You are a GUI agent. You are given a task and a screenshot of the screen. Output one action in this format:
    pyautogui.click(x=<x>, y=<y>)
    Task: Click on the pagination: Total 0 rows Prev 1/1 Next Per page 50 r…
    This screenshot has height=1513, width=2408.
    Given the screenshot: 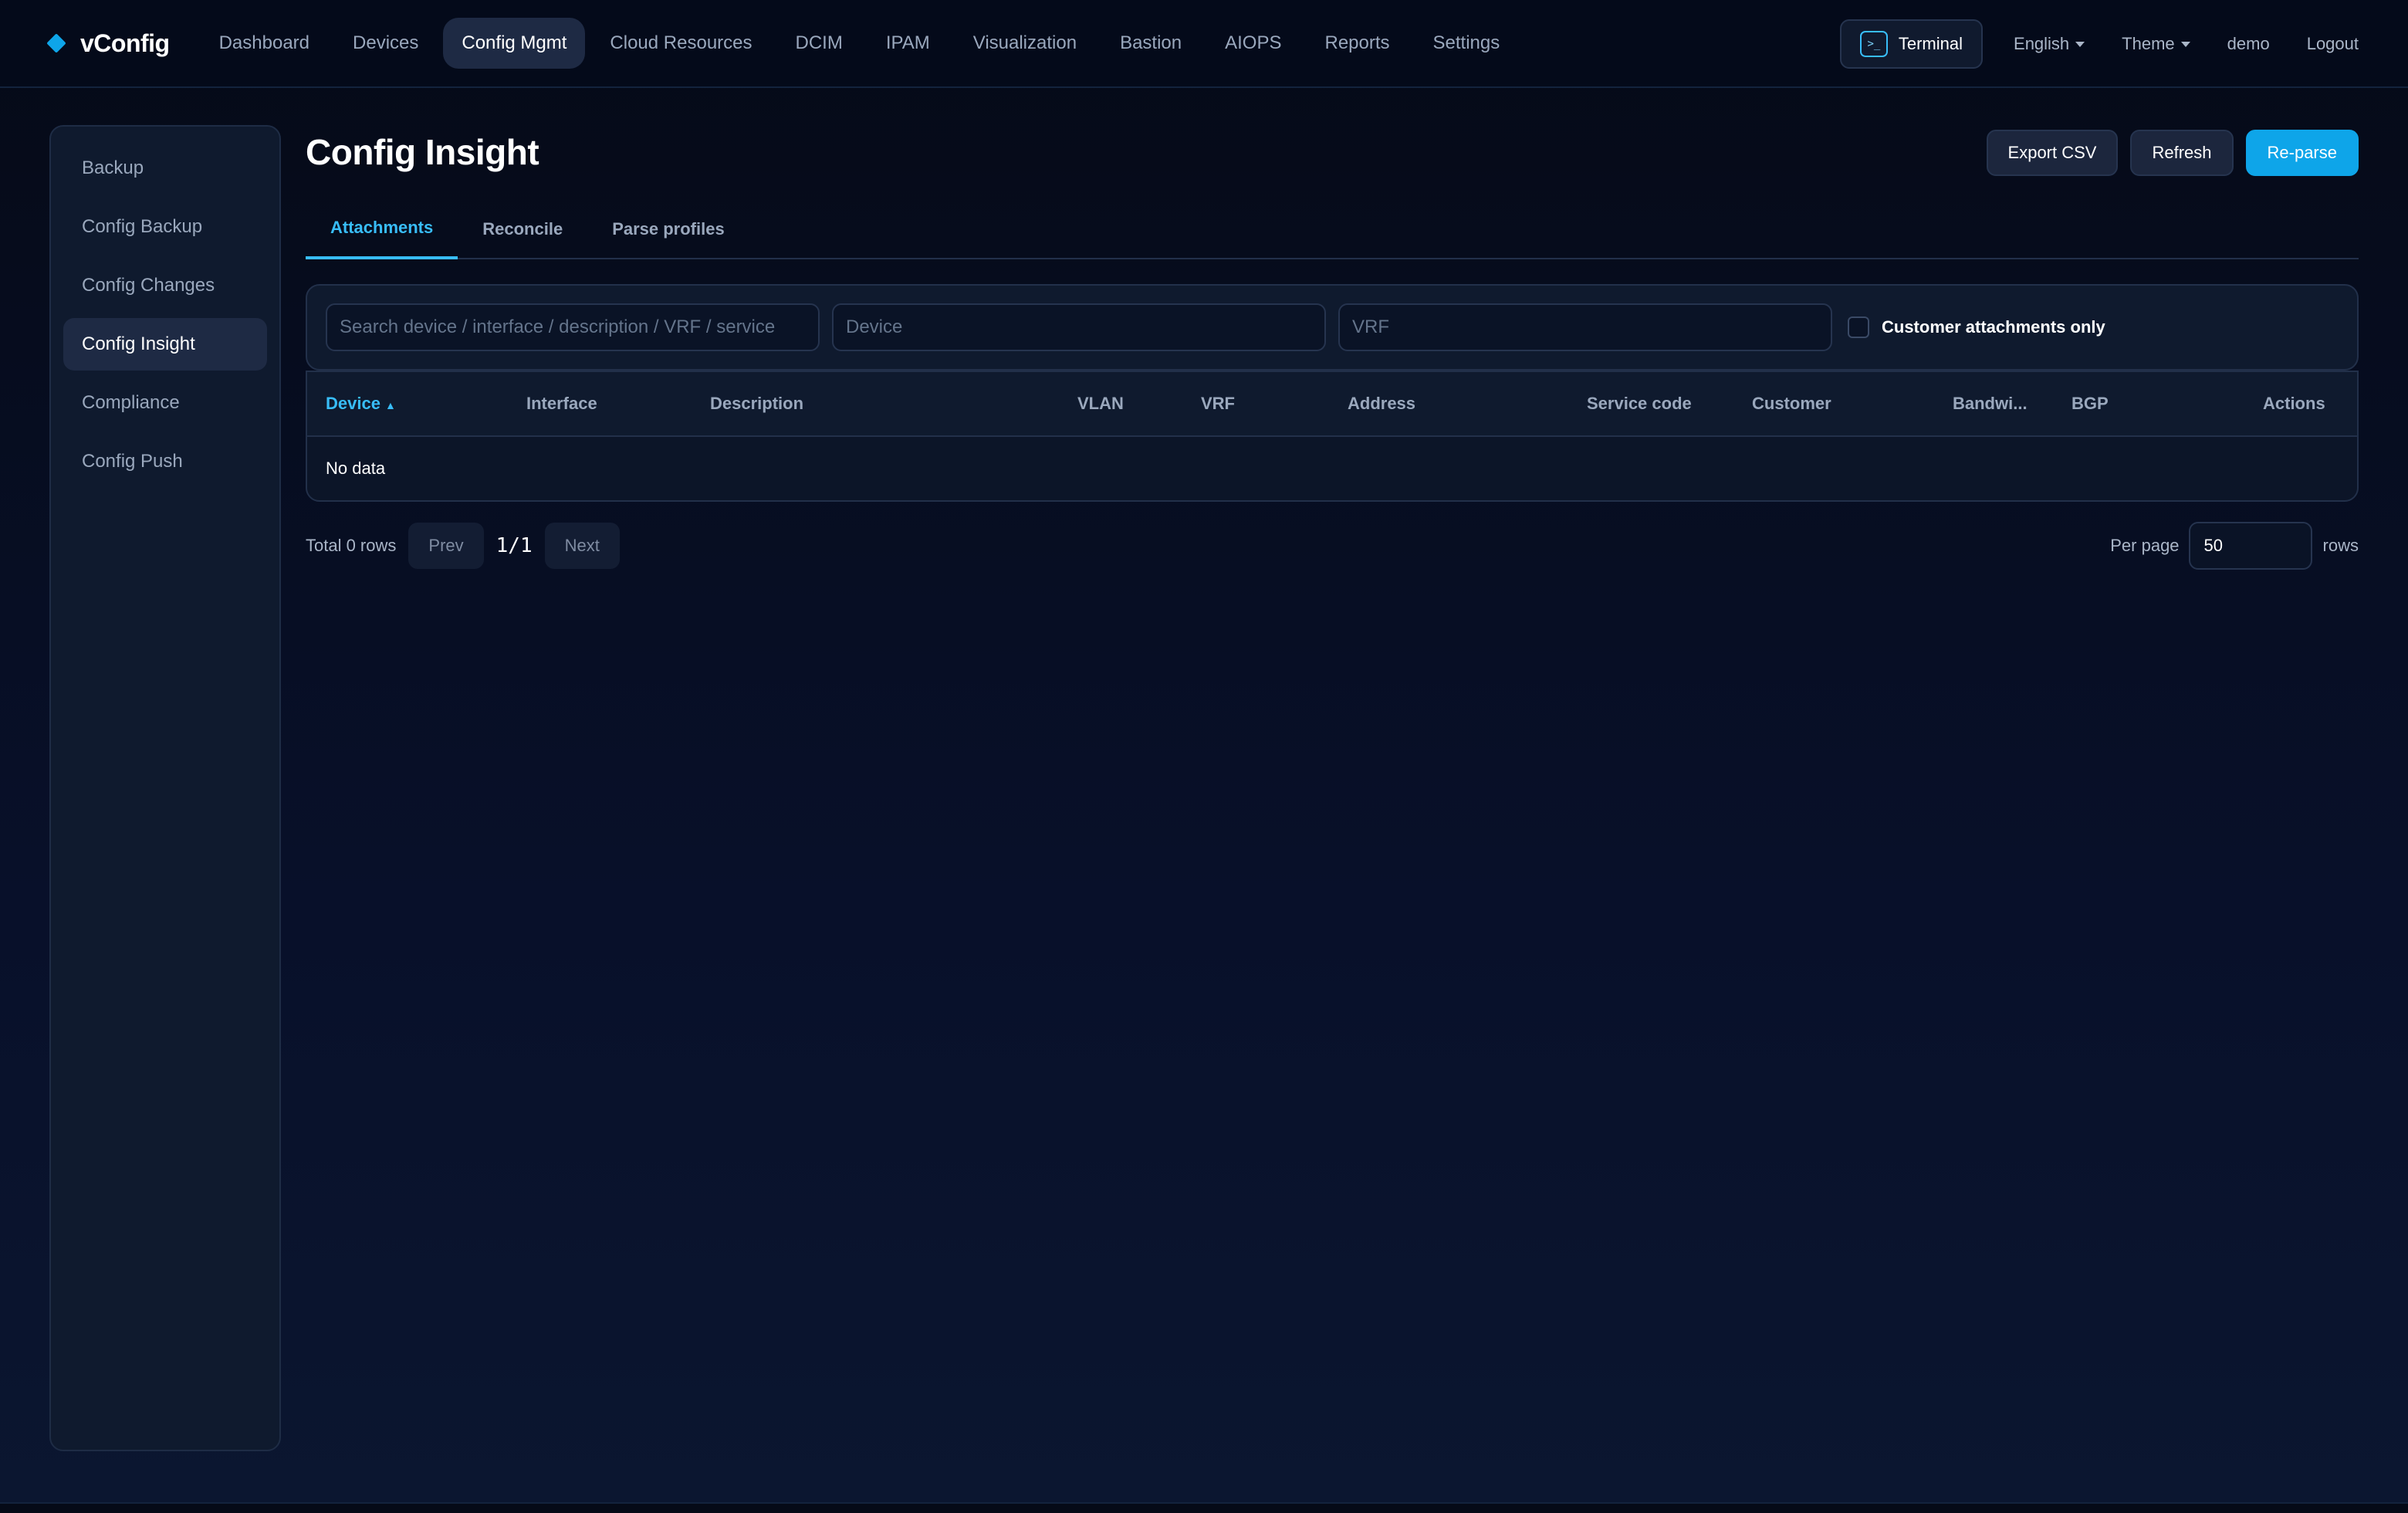 What is the action you would take?
    pyautogui.click(x=1333, y=546)
    